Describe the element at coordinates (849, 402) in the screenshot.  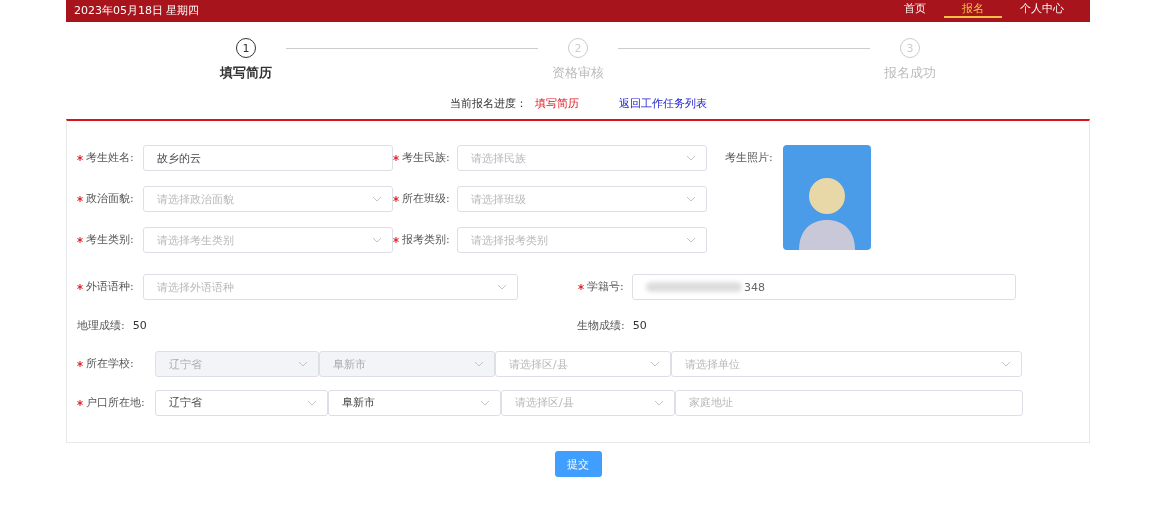
I see `input-field: 家庭地址` at that location.